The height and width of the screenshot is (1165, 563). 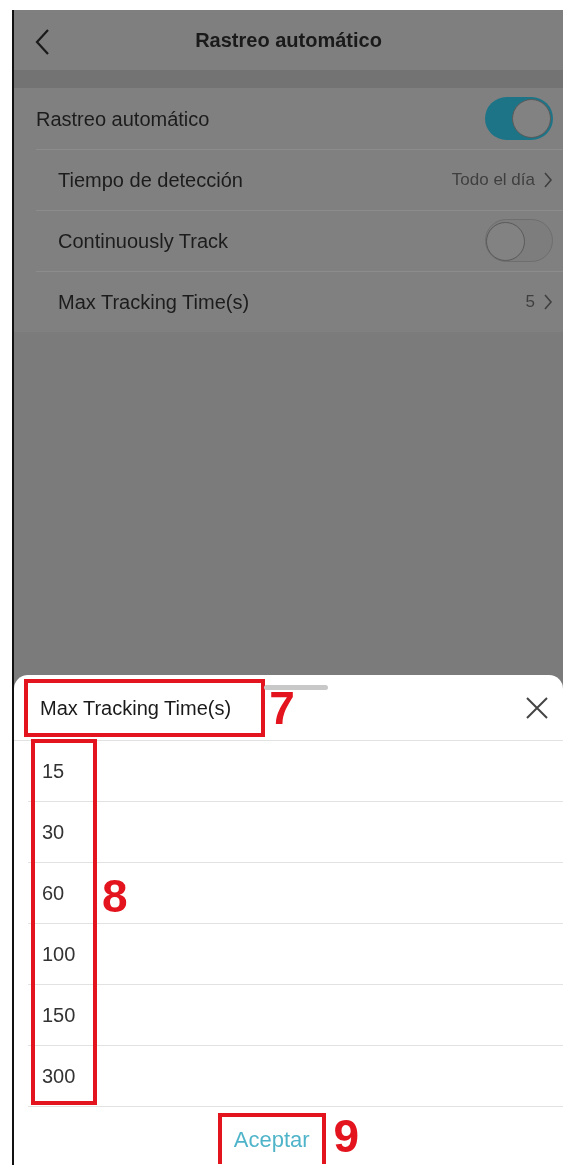 What do you see at coordinates (493, 179) in the screenshot?
I see `setting-value: Todo el día` at bounding box center [493, 179].